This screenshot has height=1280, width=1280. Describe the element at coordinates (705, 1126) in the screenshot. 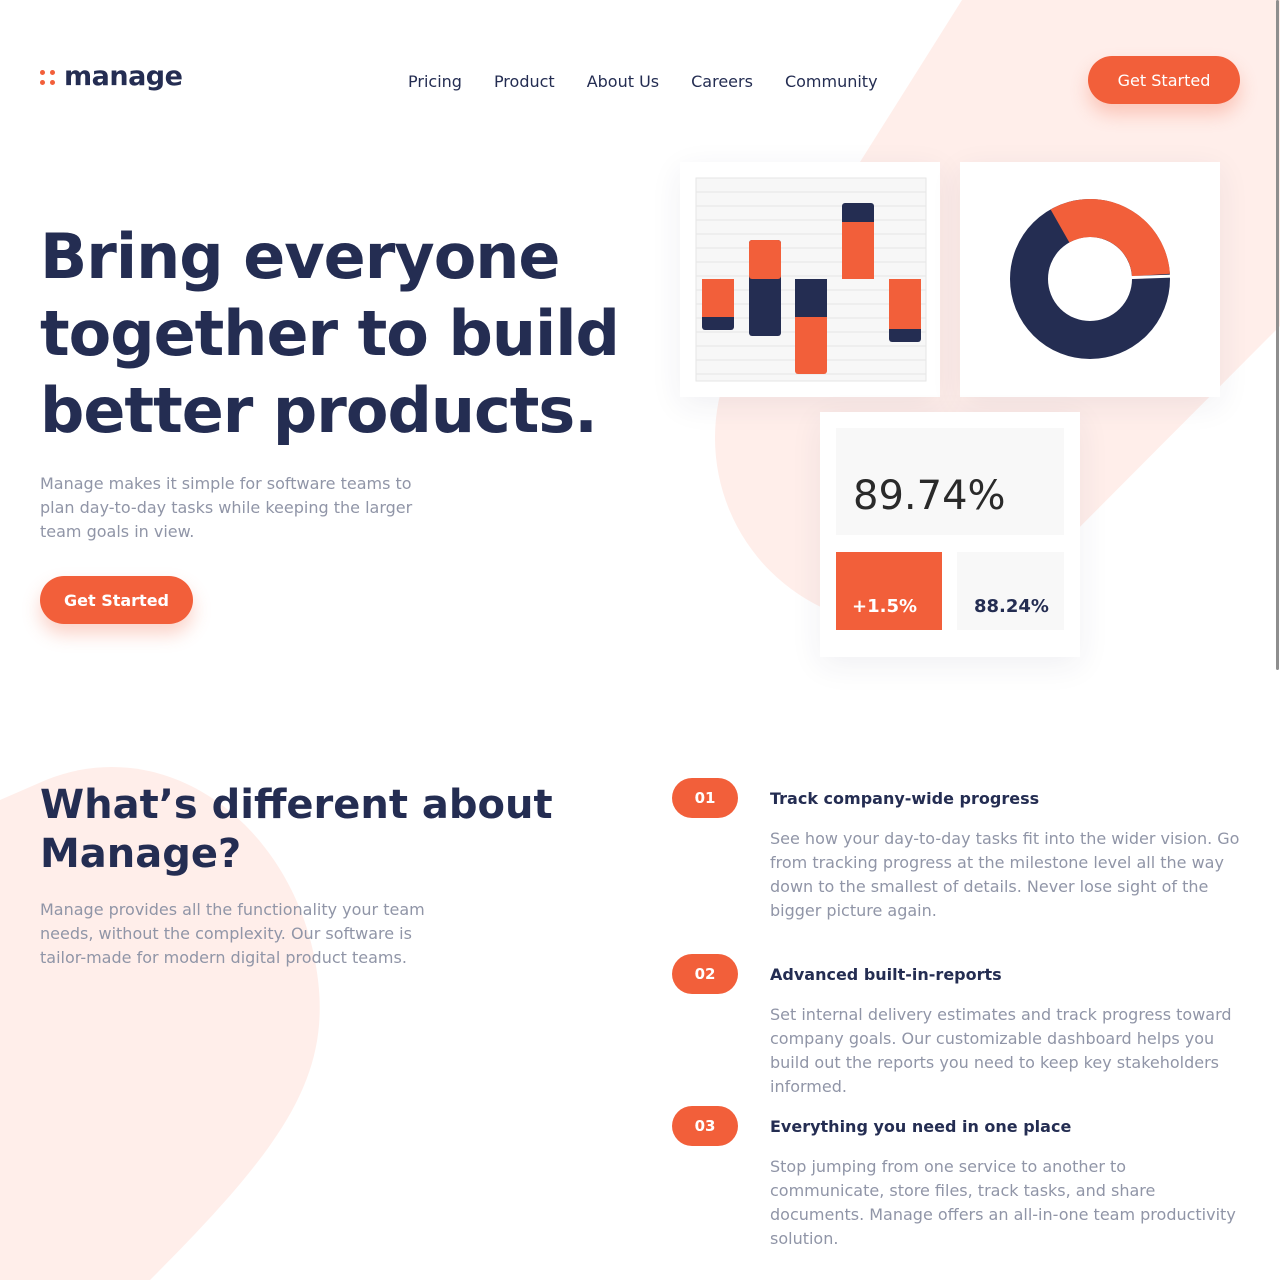

I see `feature-number-badge: 03` at that location.